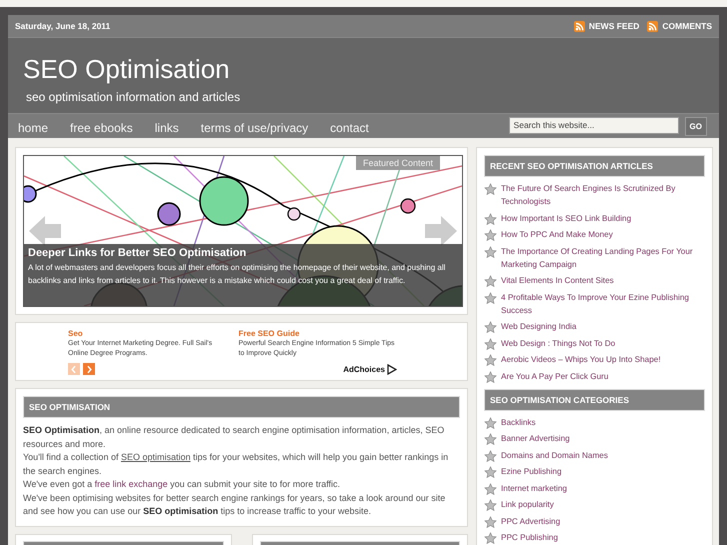 The width and height of the screenshot is (727, 545). Describe the element at coordinates (554, 376) in the screenshot. I see `article-link: Are You A Pay Per Click Guru` at that location.